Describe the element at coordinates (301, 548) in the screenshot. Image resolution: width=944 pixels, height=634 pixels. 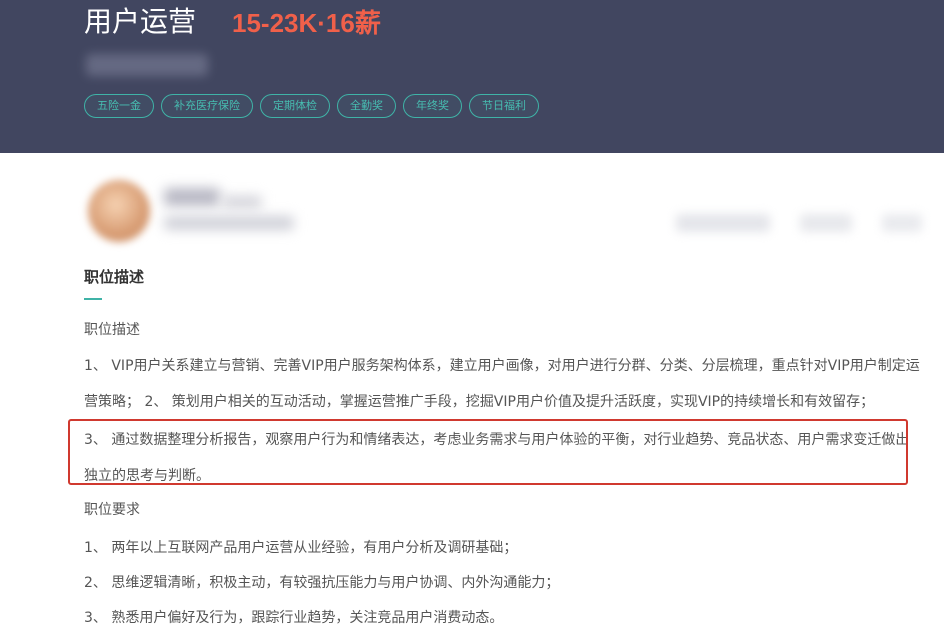
I see `requirement-line: 1、 两年以上互联网产品用户运营从业经验，有用户分析及调研基础；` at that location.